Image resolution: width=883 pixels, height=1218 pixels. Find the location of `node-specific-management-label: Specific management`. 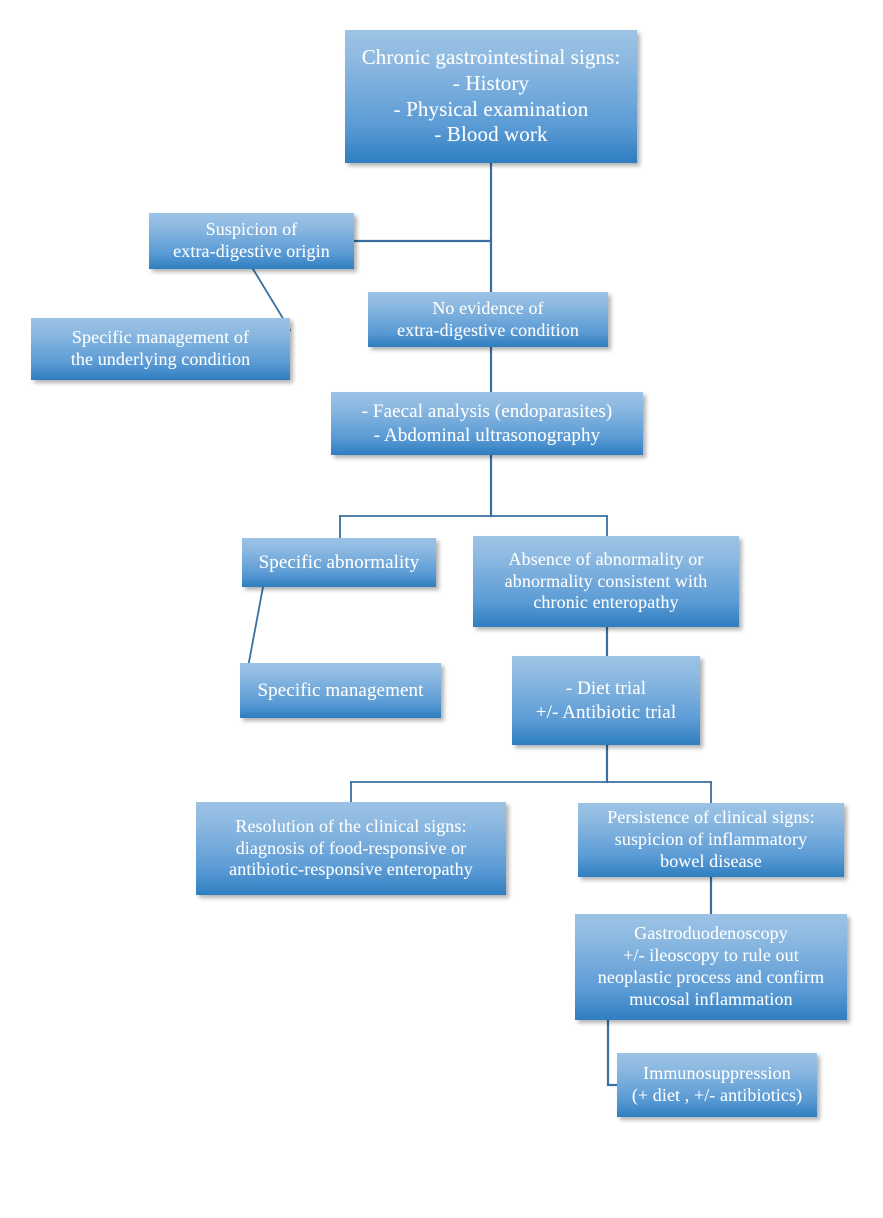

node-specific-management-label: Specific management is located at coordinates (340, 690).